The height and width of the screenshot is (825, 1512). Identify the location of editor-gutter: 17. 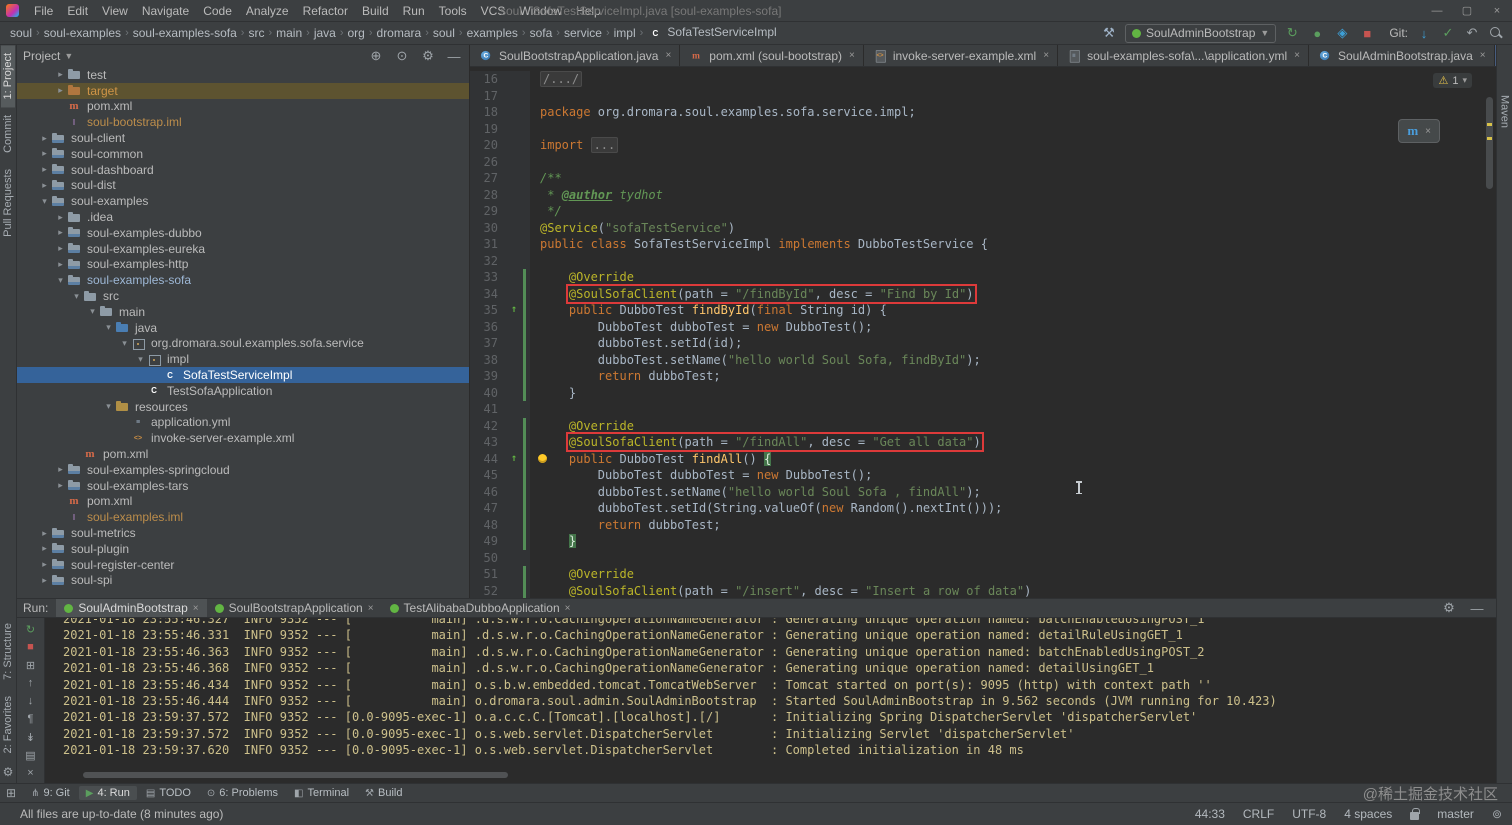
(500, 95).